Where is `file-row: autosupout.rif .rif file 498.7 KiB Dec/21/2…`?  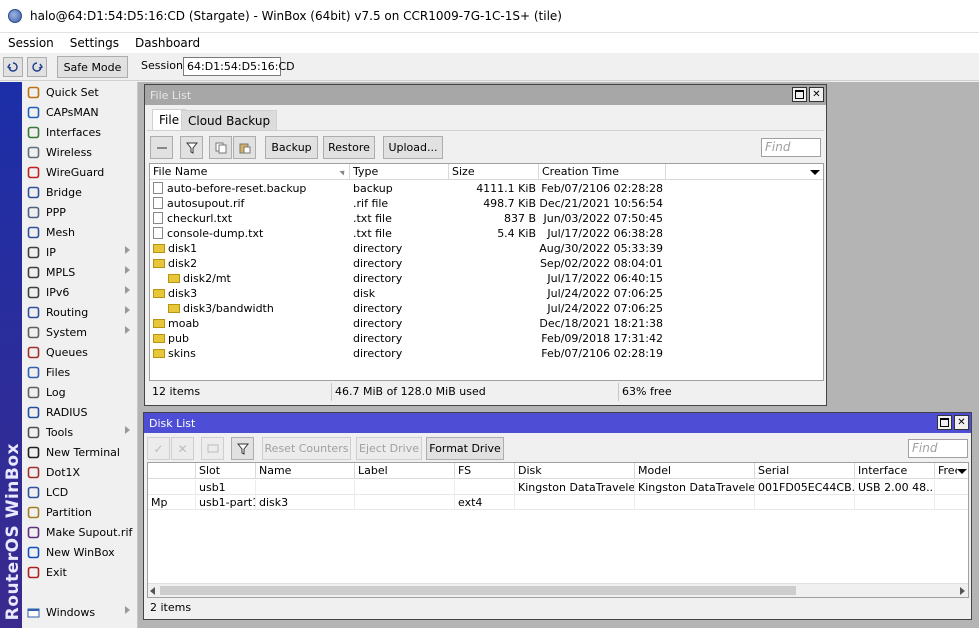
file-row: autosupout.rif .rif file 498.7 KiB Dec/21/2… is located at coordinates (486, 203).